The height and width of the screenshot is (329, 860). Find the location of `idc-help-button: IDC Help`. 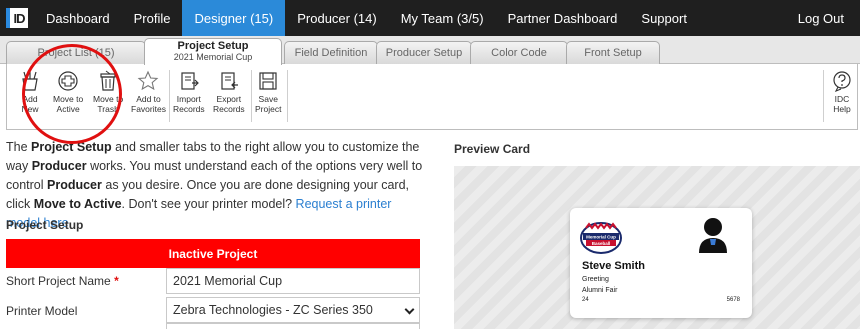

idc-help-button: IDC Help is located at coordinates (842, 92).